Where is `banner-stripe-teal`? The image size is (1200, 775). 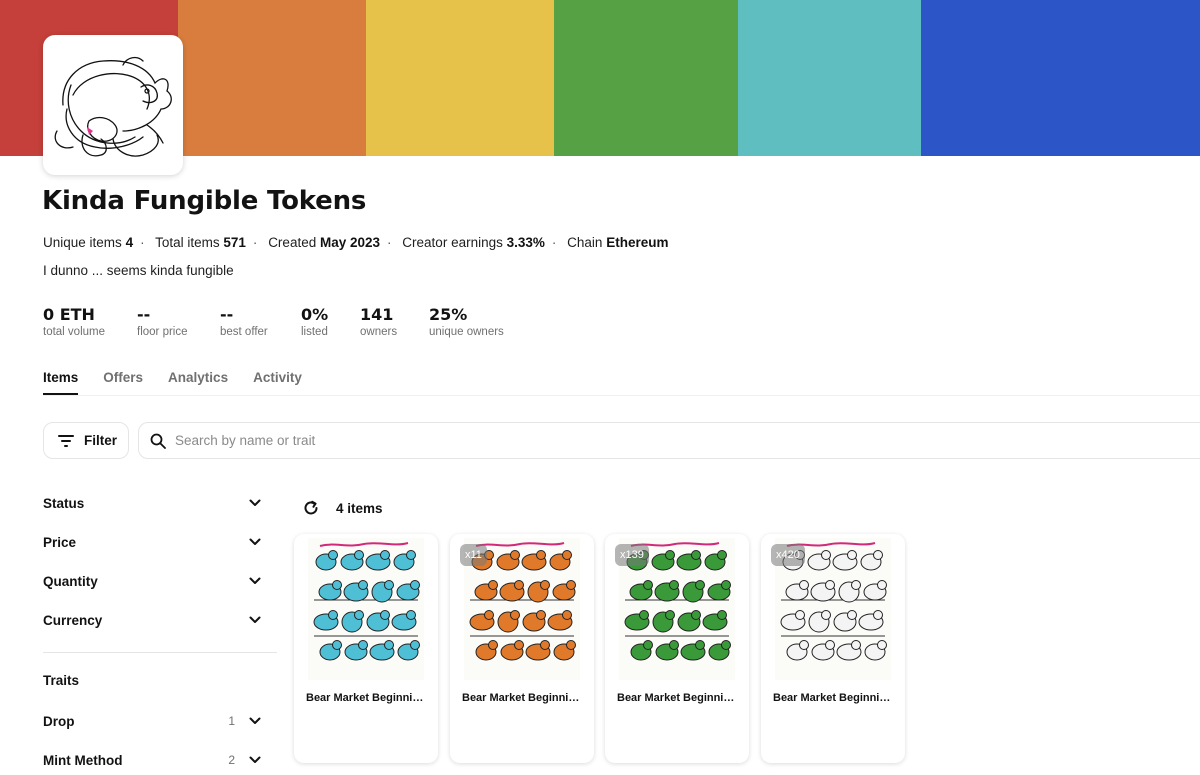 banner-stripe-teal is located at coordinates (830, 78).